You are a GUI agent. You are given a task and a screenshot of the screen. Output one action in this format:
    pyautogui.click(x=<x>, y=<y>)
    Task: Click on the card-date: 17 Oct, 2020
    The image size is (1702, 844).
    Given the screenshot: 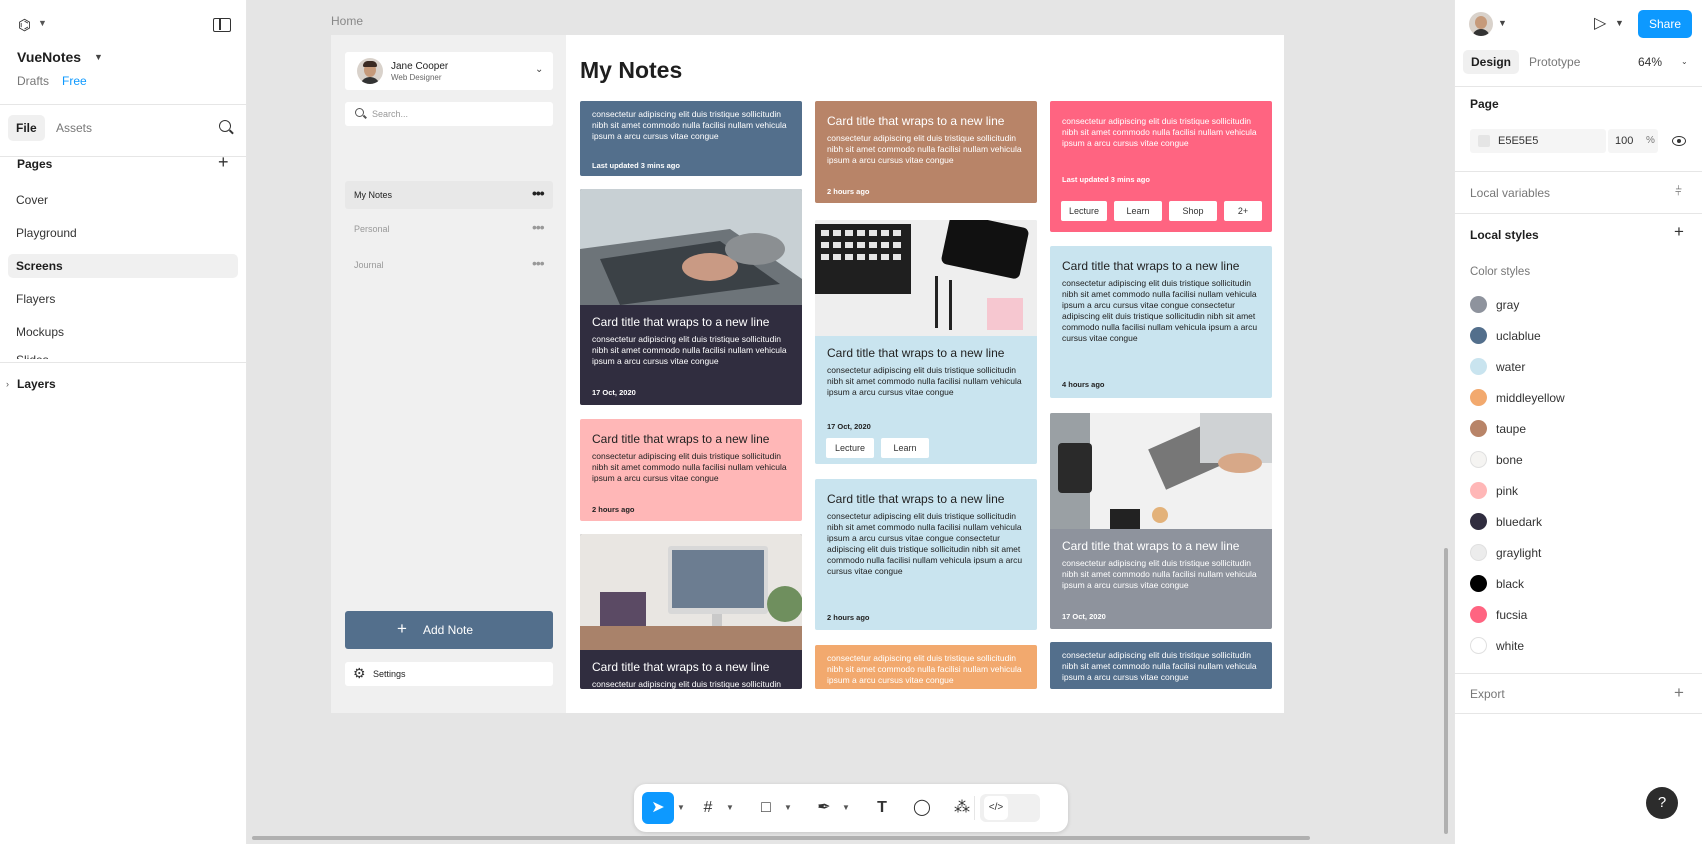 What is the action you would take?
    pyautogui.click(x=849, y=426)
    